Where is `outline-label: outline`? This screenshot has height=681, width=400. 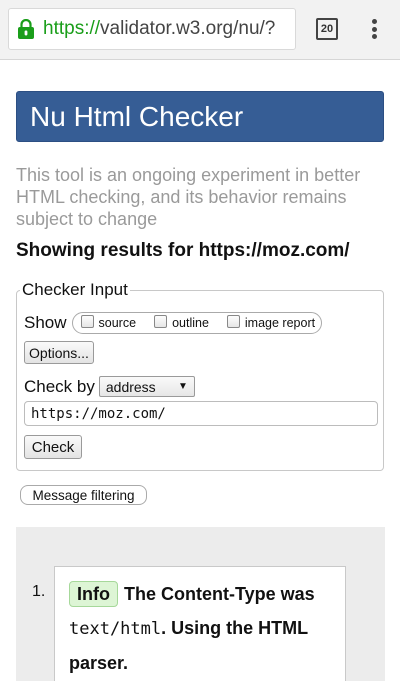
outline-label: outline is located at coordinates (190, 323).